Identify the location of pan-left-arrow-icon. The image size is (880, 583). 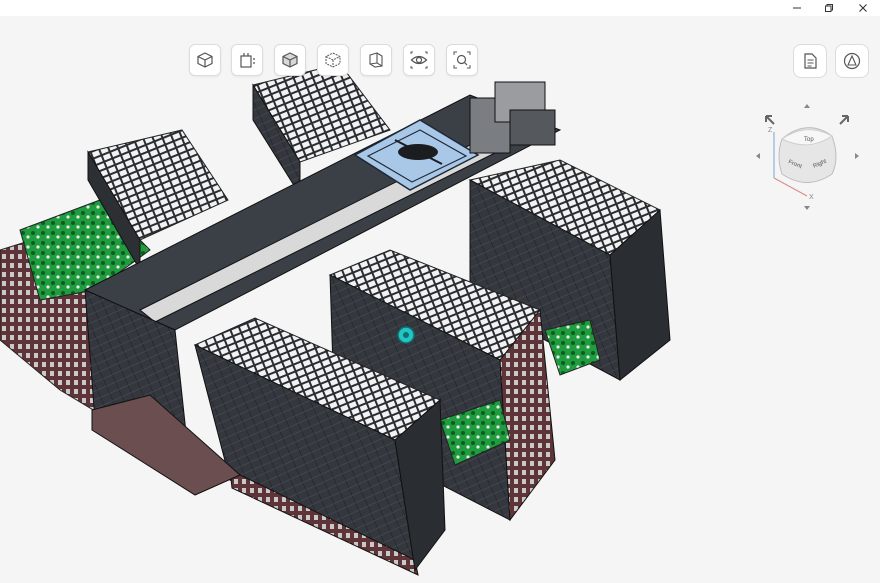
(758, 156).